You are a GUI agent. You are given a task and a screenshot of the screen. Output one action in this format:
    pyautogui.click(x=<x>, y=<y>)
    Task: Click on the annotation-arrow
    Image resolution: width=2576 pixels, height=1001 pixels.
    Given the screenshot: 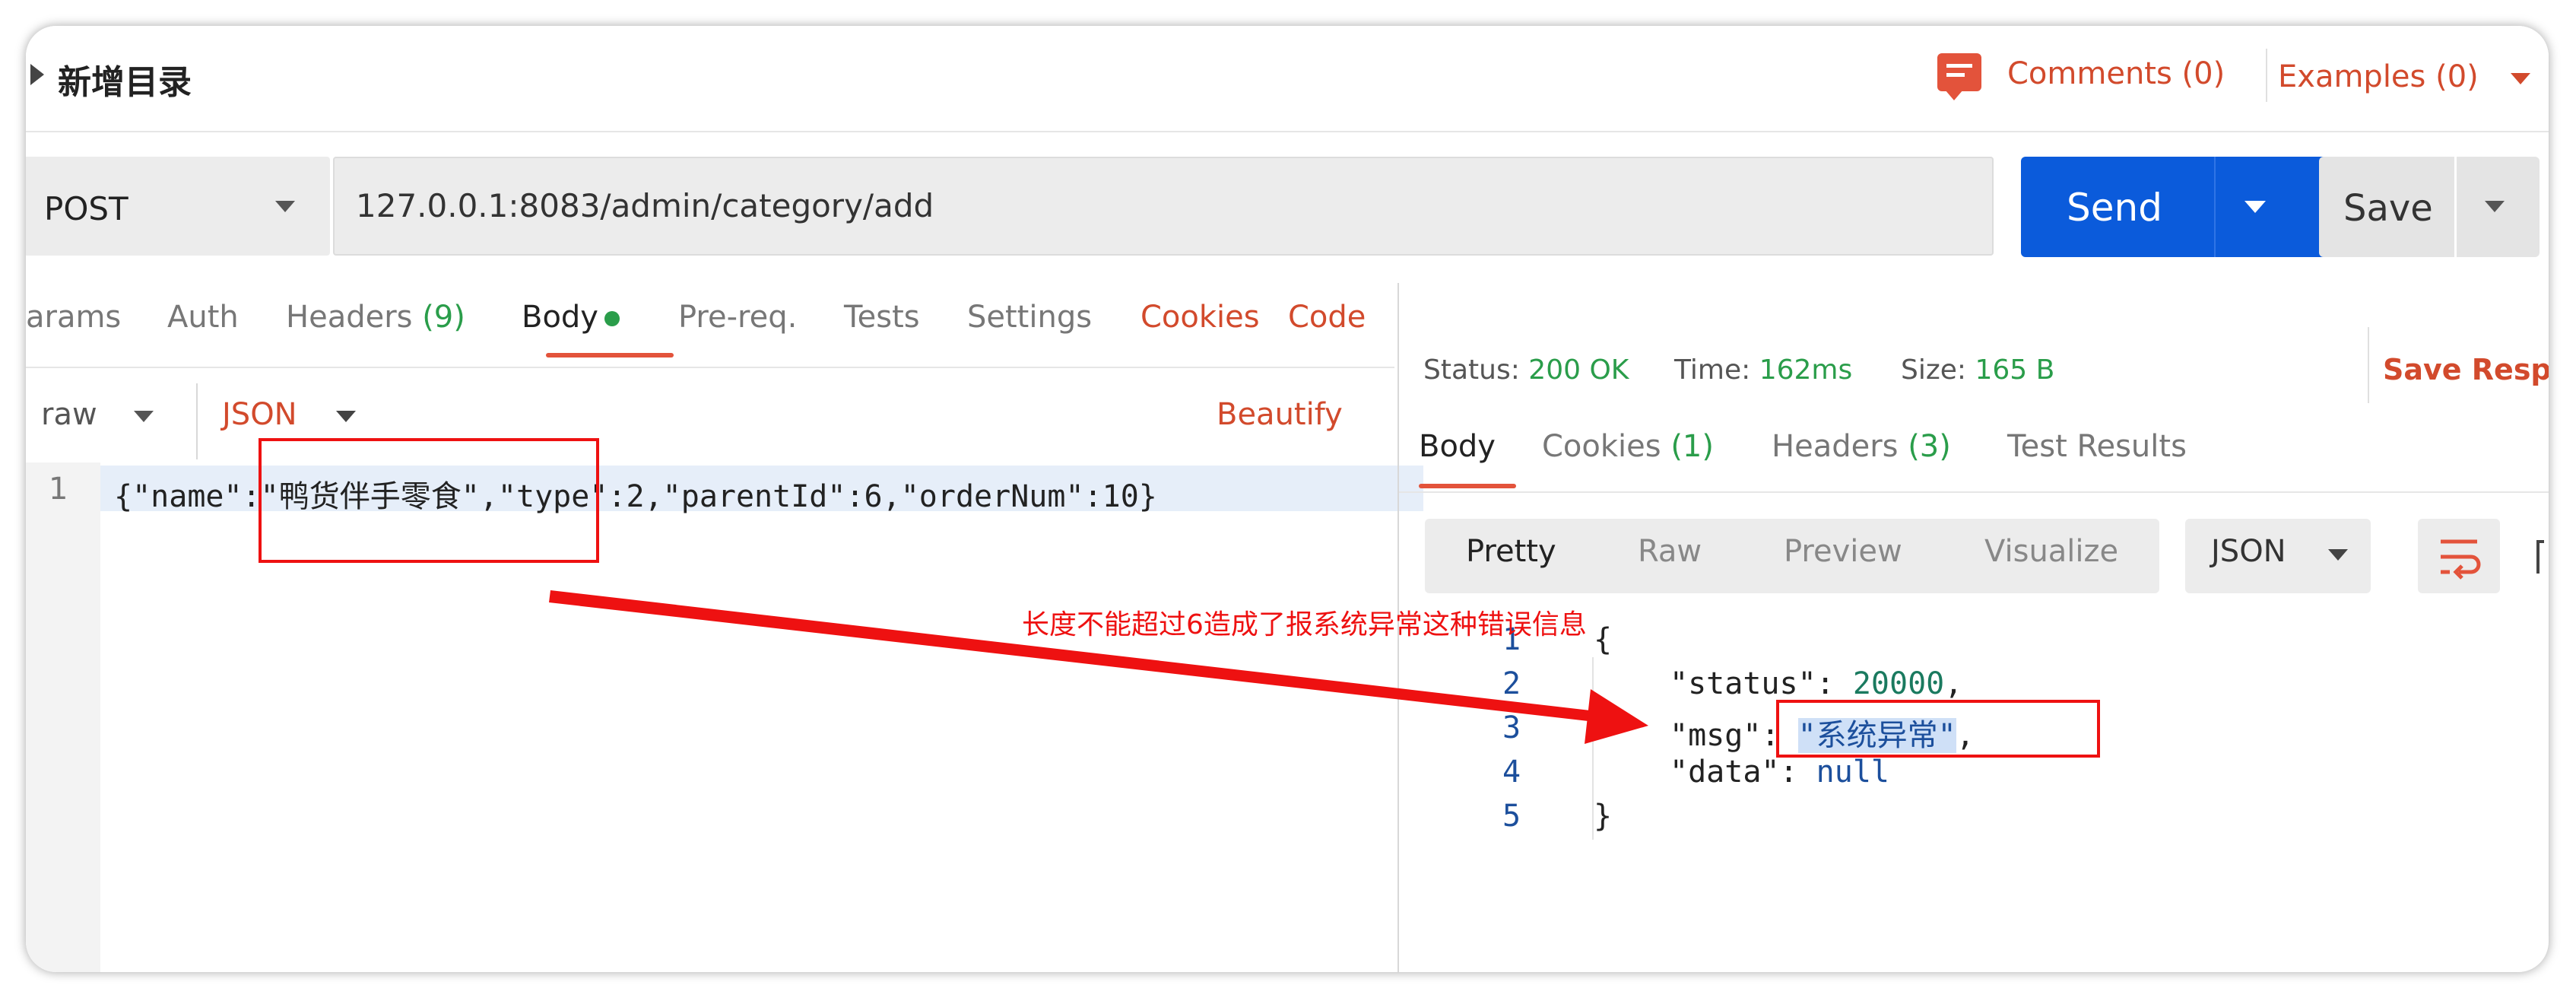 What is the action you would take?
    pyautogui.click(x=1099, y=667)
    